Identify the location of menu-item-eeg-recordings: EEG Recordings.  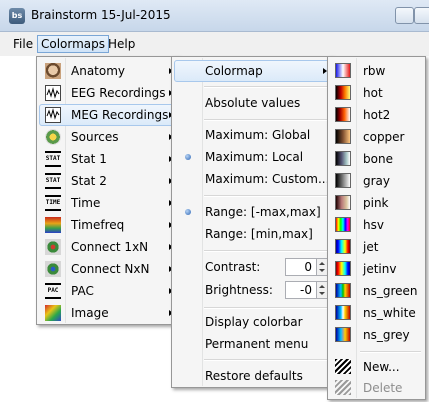
(107, 93).